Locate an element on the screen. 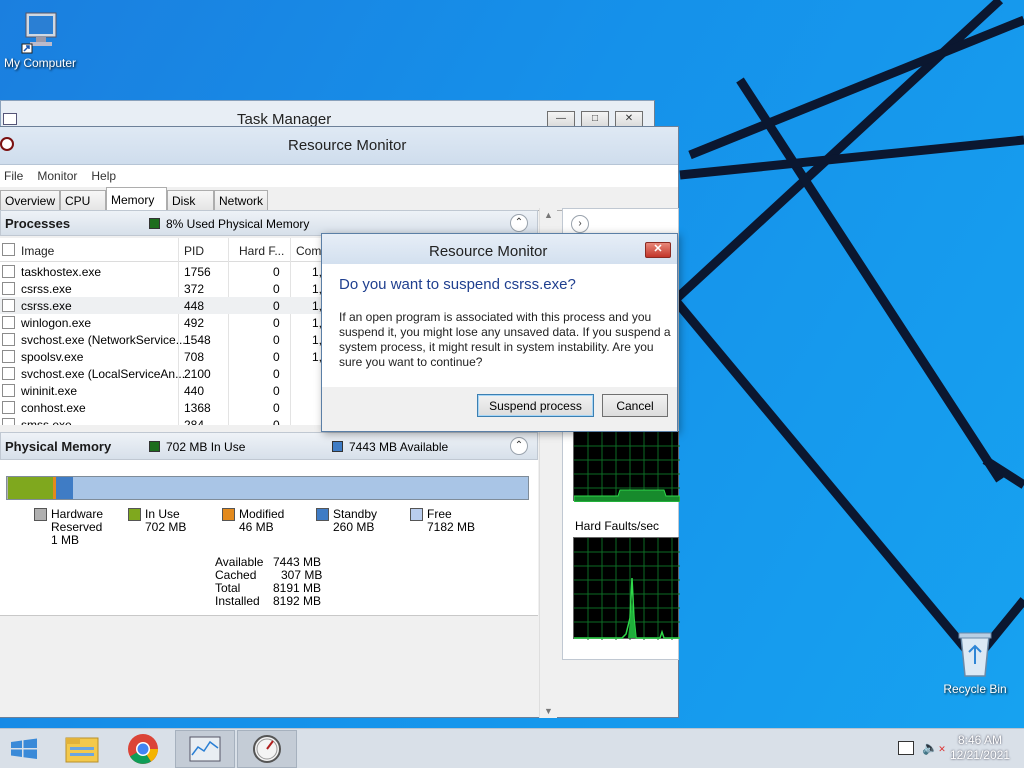  in-use-indicator is located at coordinates (154, 446).